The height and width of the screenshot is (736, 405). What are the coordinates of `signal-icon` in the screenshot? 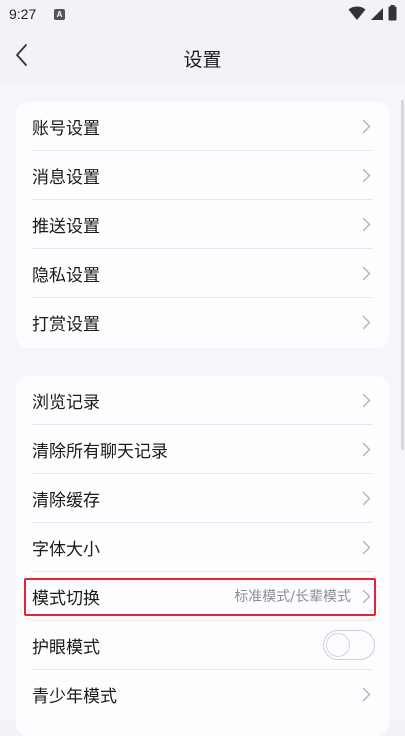 It's located at (377, 15).